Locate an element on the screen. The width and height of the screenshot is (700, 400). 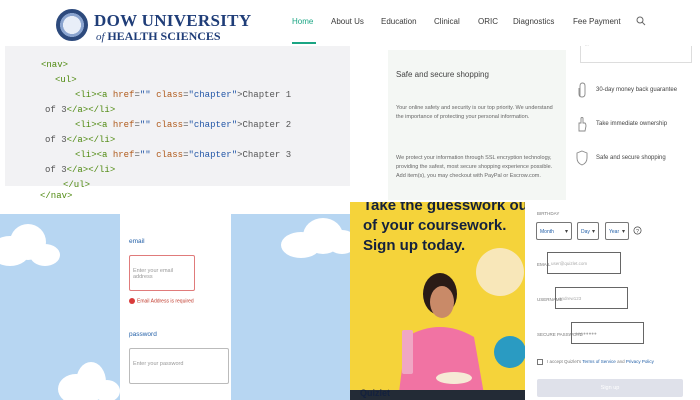
terms-prefix: I accept Quizlet's is located at coordinates (564, 361).